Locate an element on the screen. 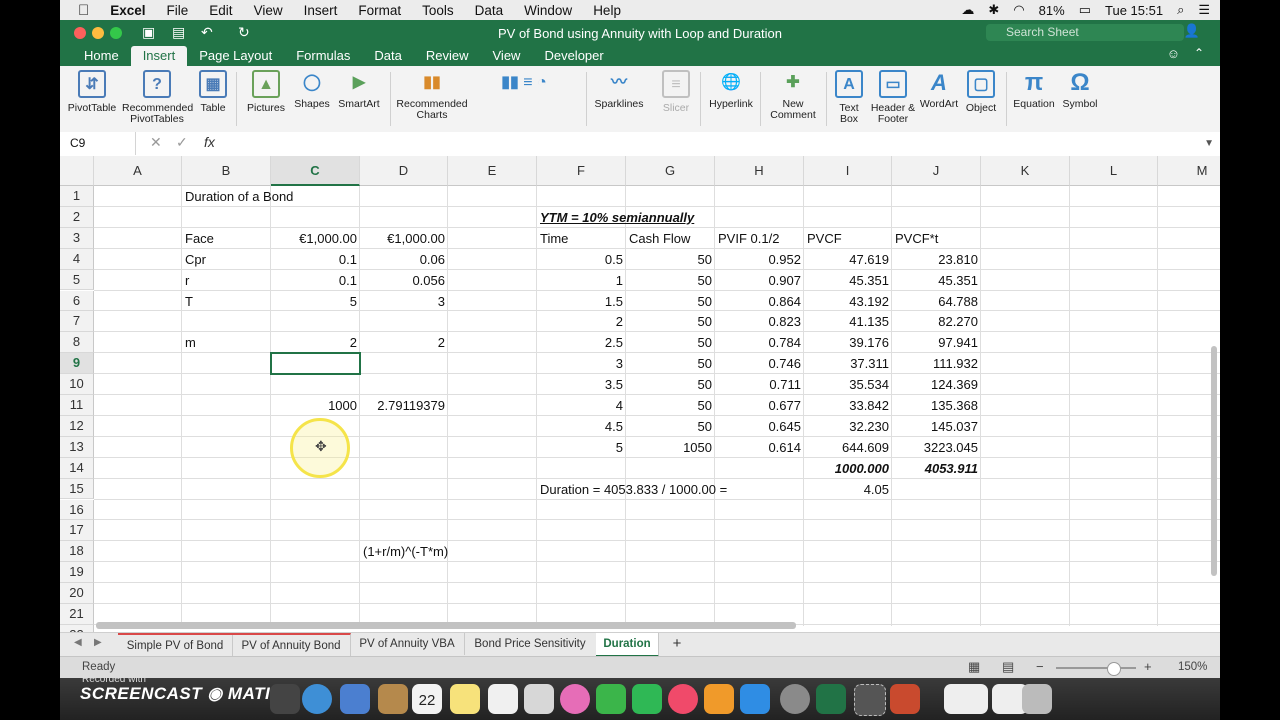 This screenshot has height=720, width=1280. cell-c5: 0.1 is located at coordinates (315, 280).